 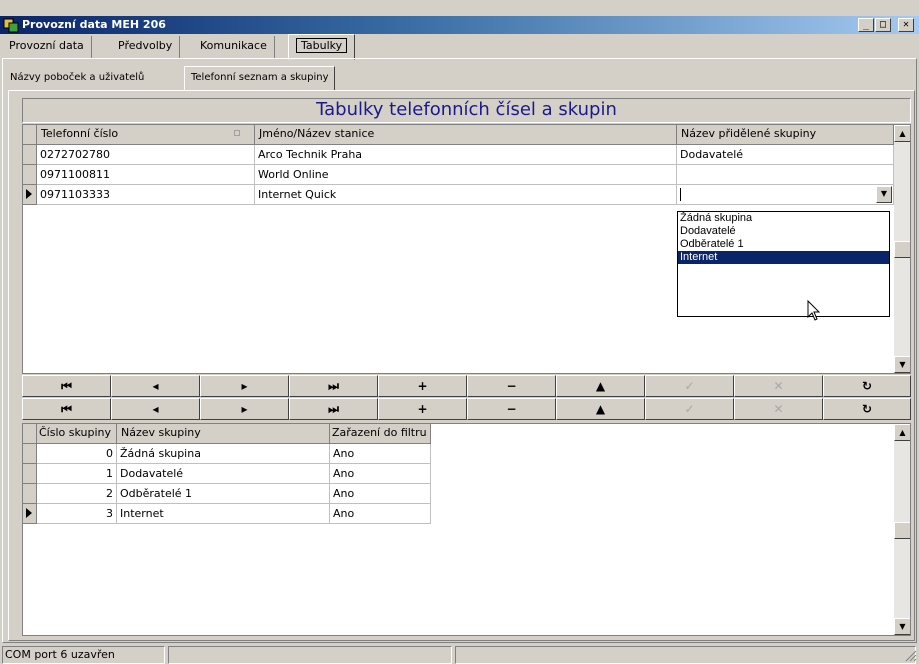 What do you see at coordinates (146, 175) in the screenshot?
I see `table-cell: 0971100811` at bounding box center [146, 175].